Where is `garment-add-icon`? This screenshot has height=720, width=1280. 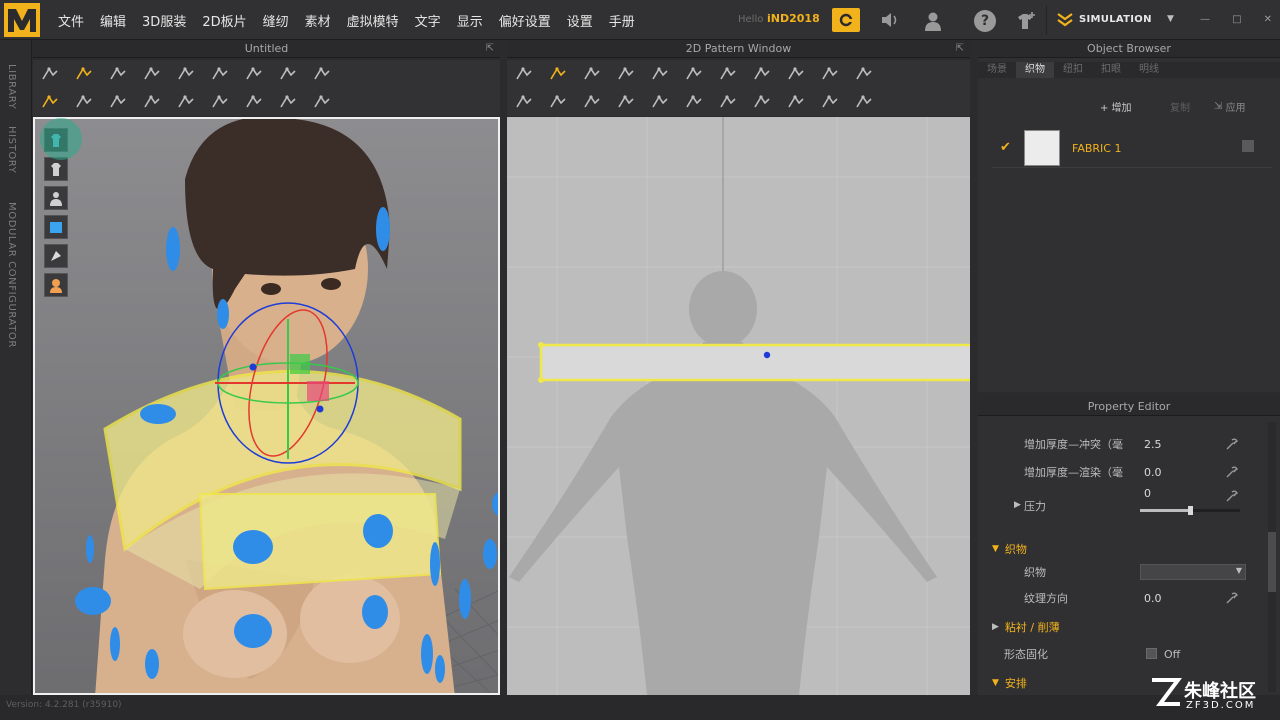
garment-add-icon is located at coordinates (1026, 21).